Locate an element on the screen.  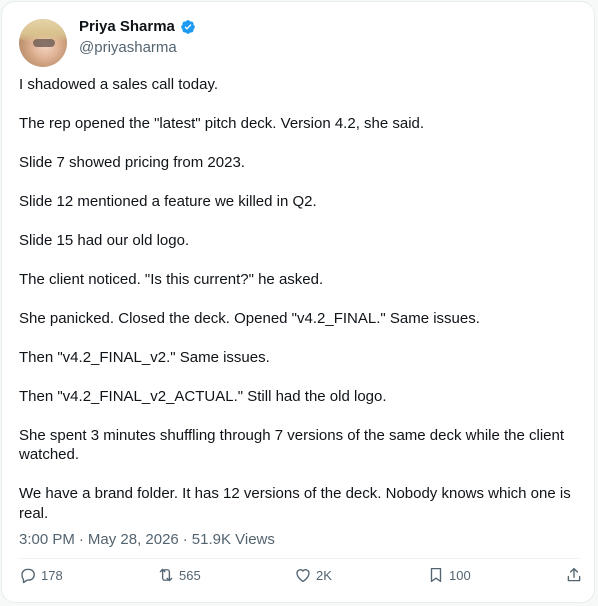
like-count: 2K is located at coordinates (324, 575).